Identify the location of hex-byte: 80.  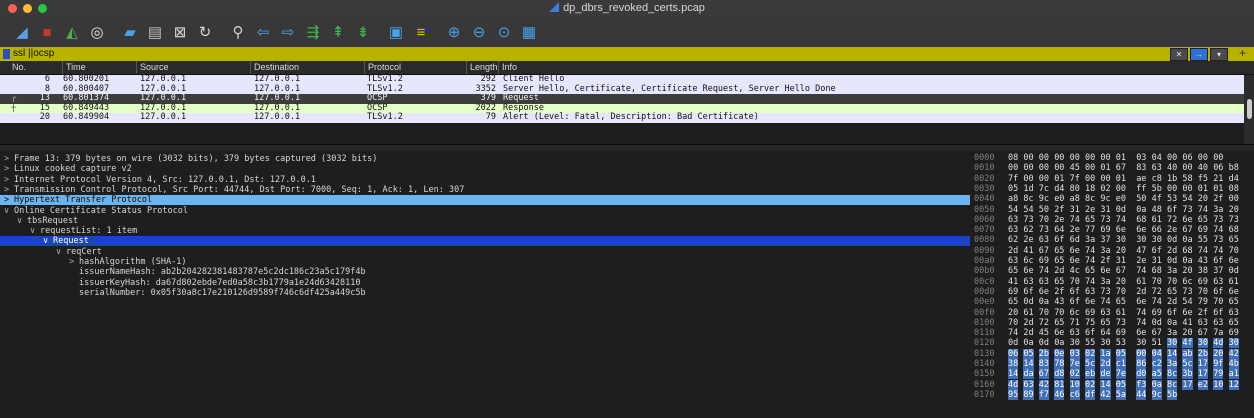
(1075, 189).